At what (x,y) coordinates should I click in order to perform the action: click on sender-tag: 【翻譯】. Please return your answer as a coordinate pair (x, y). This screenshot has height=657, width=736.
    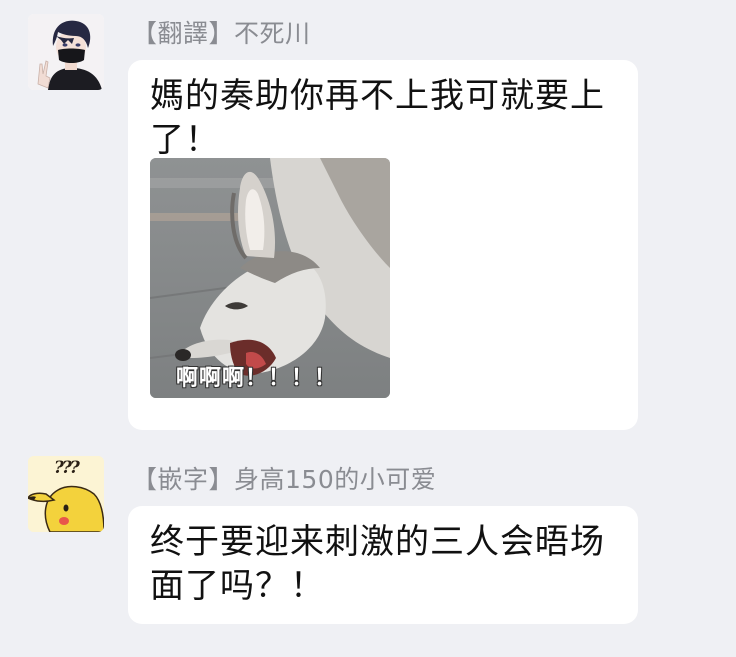
    Looking at the image, I should click on (183, 33).